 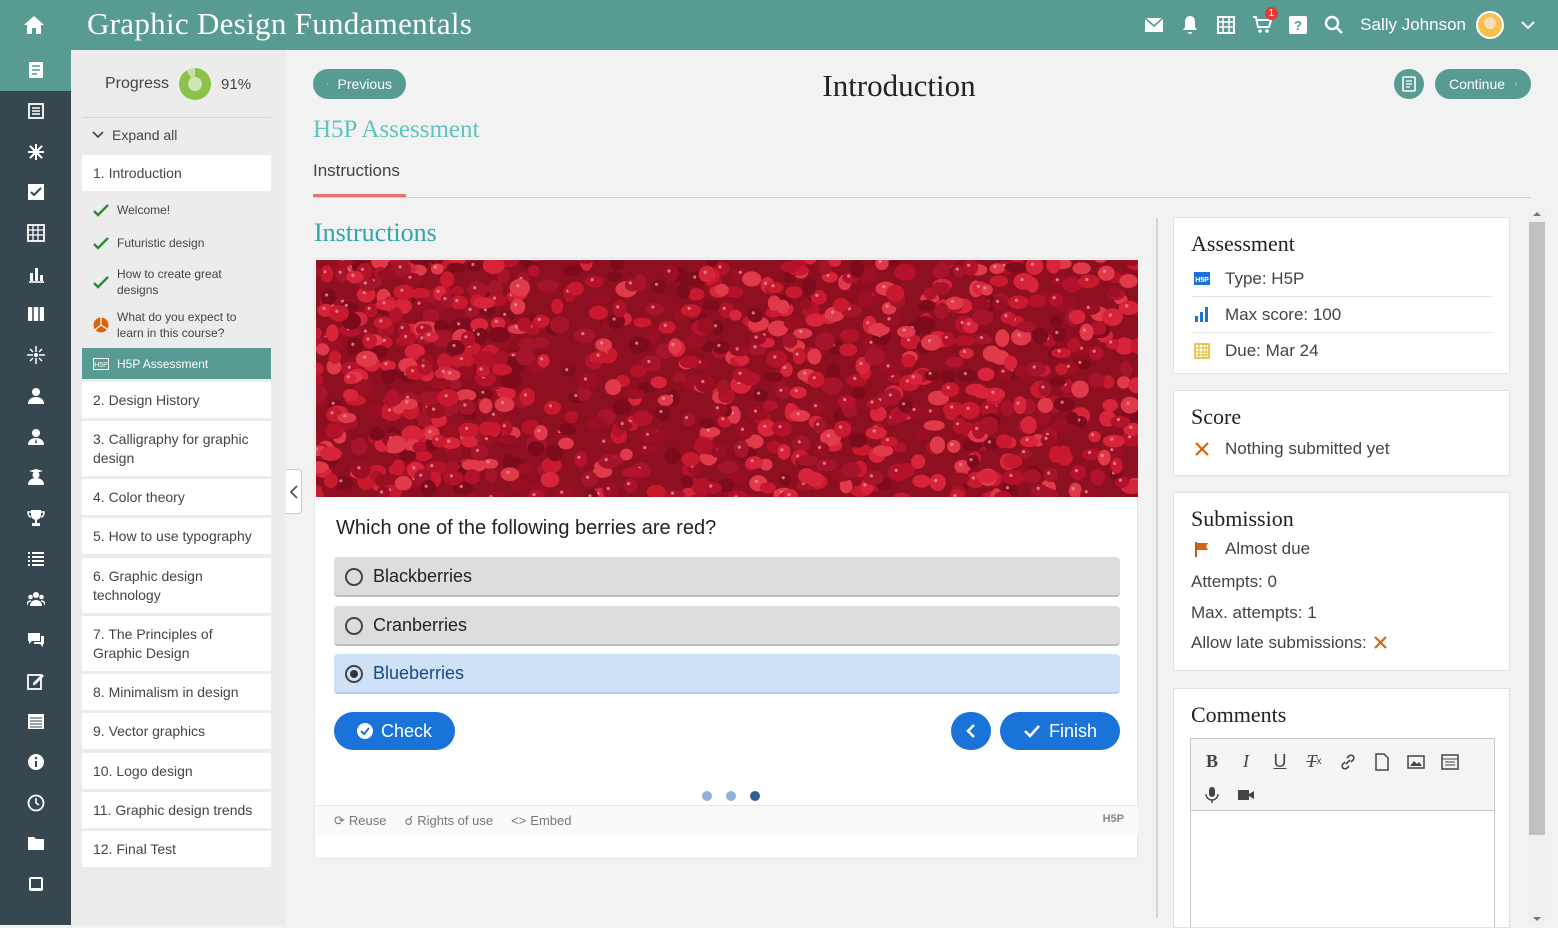 What do you see at coordinates (727, 626) in the screenshot?
I see `answer-option: Cranberries` at bounding box center [727, 626].